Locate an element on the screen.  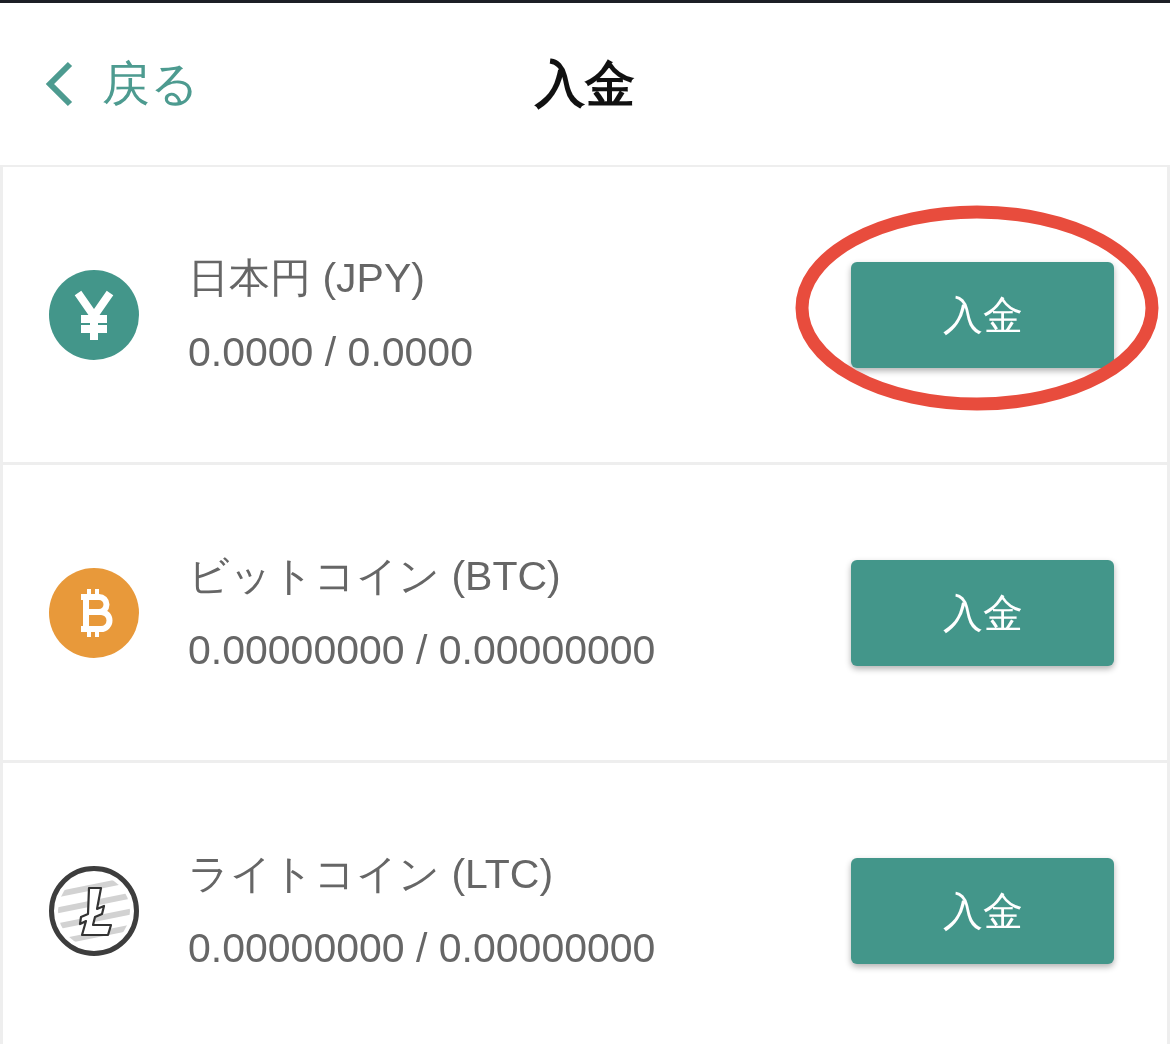
currency-name: ライトコイン (LTC) is located at coordinates (371, 874).